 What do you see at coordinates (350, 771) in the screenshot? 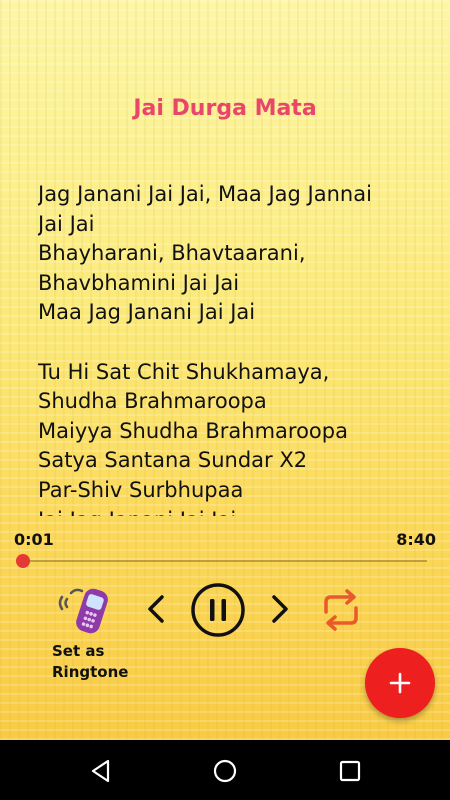
I see `recents-square-icon` at bounding box center [350, 771].